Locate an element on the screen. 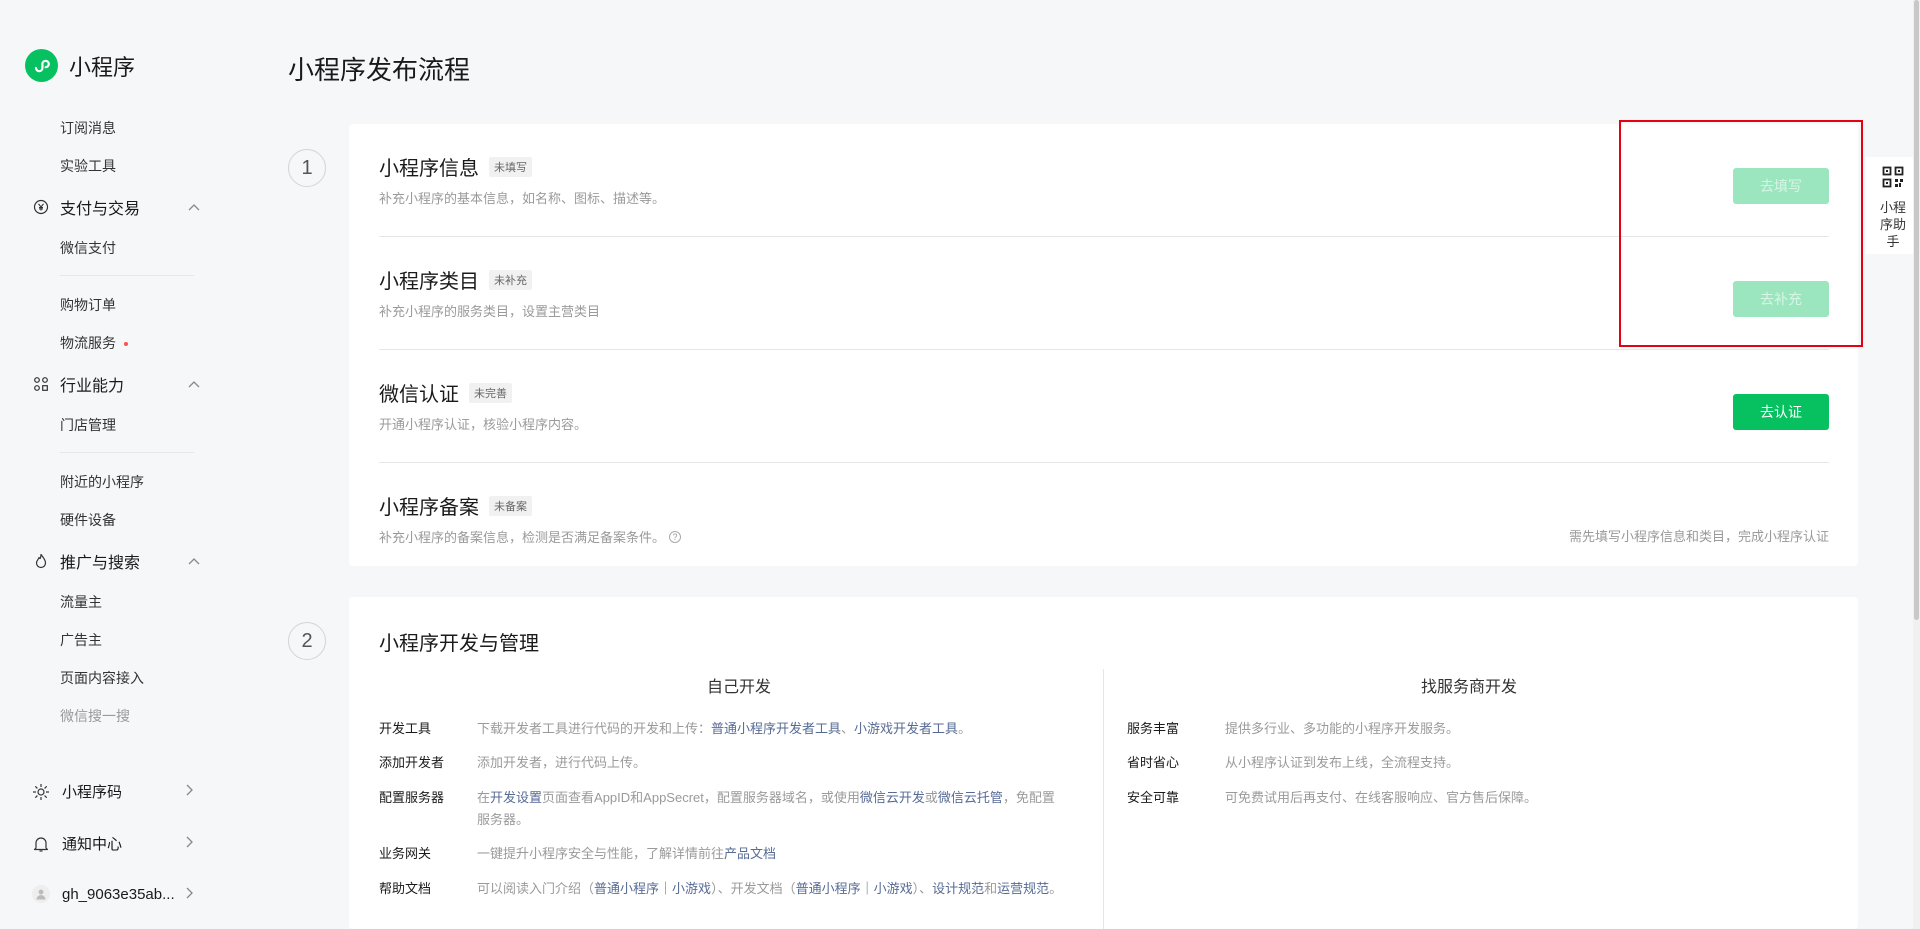 The height and width of the screenshot is (929, 1920). item-value: 可免费试用后再支付、在线客服响应、官方售后保障。 is located at coordinates (1381, 797).